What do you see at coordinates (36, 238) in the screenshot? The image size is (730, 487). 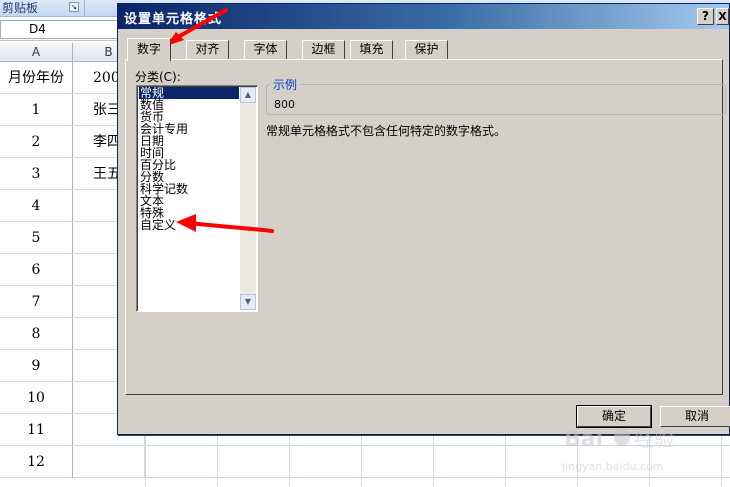 I see `cell-a6: 5` at bounding box center [36, 238].